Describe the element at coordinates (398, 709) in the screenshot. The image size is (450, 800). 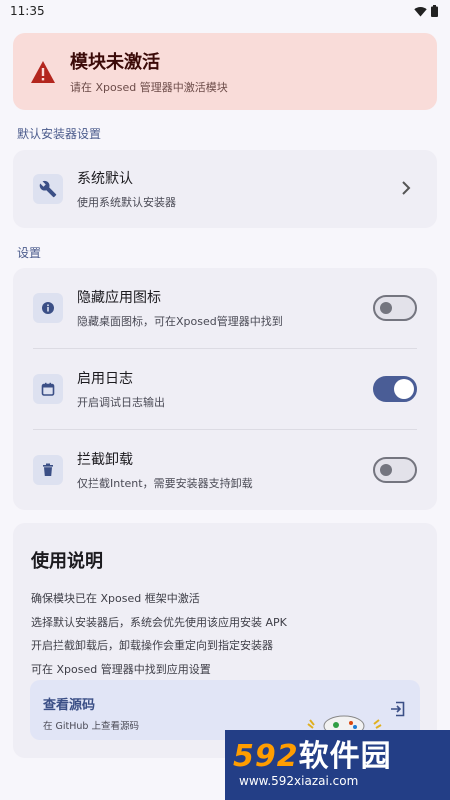
I see `open-link-icon` at that location.